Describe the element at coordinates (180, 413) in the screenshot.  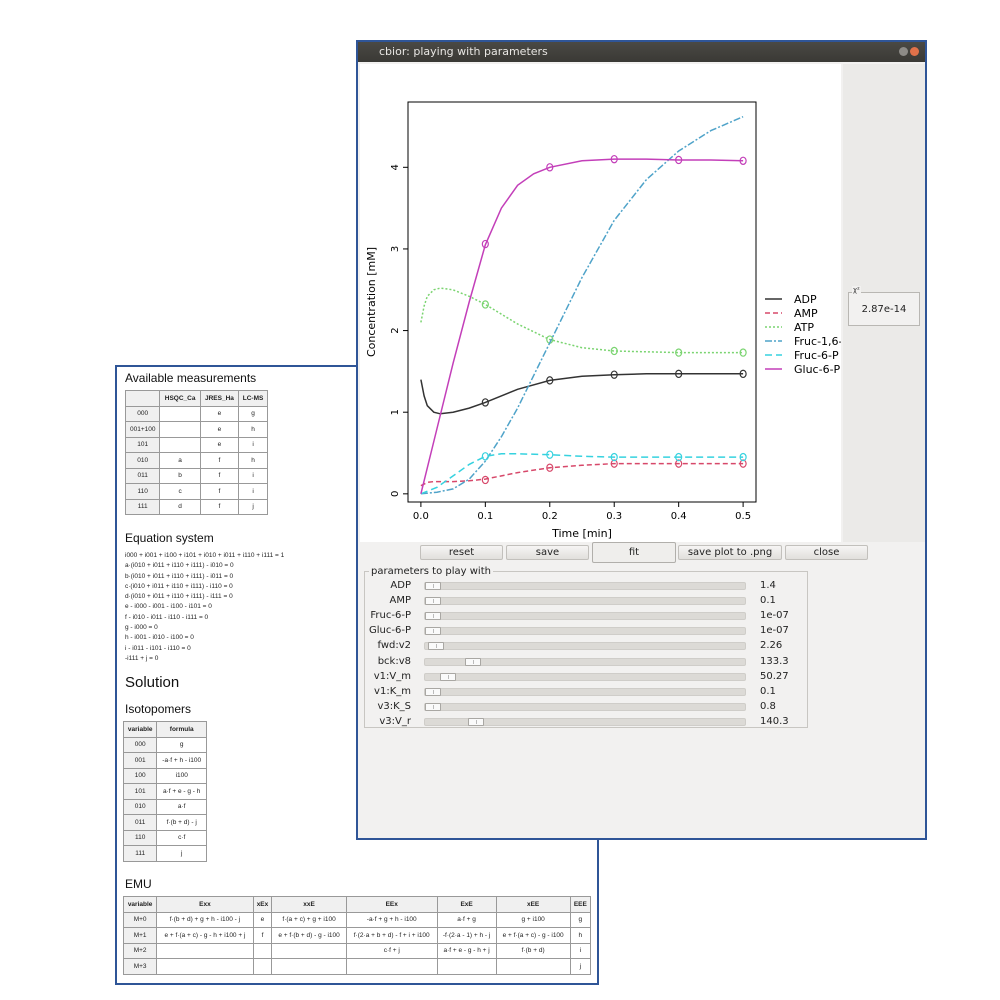
I see `measurement-cell` at that location.